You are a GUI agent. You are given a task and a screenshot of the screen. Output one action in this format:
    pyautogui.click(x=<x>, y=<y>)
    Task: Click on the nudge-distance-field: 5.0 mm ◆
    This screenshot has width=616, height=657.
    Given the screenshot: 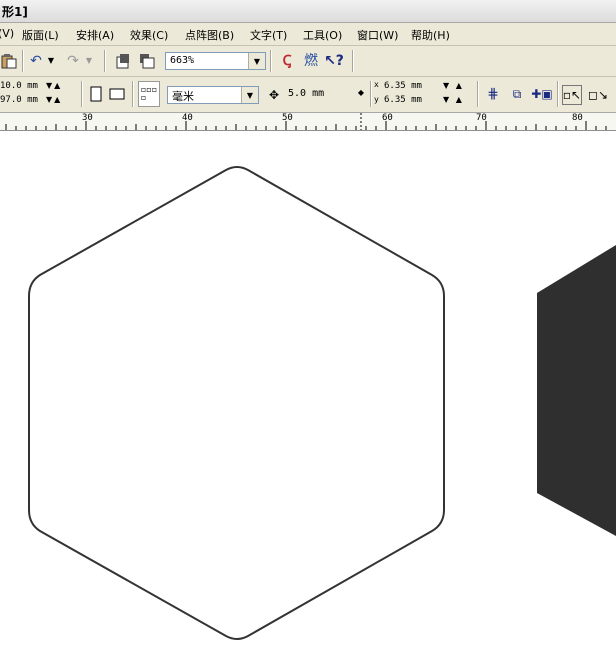 What is the action you would take?
    pyautogui.click(x=325, y=95)
    